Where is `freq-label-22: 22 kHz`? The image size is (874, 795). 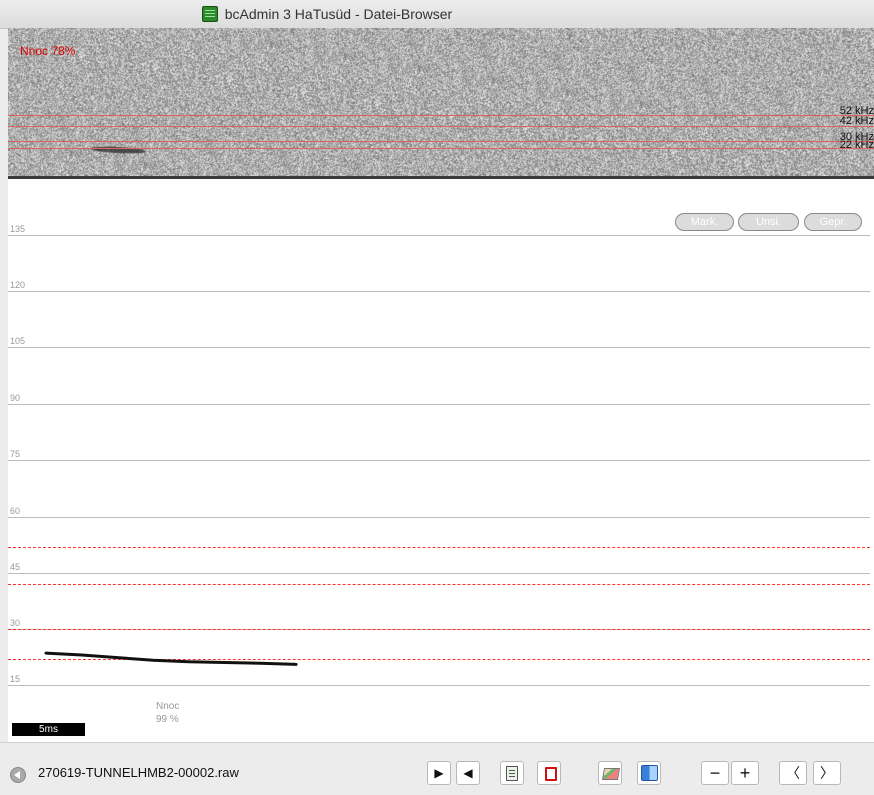 freq-label-22: 22 kHz is located at coordinates (856, 145).